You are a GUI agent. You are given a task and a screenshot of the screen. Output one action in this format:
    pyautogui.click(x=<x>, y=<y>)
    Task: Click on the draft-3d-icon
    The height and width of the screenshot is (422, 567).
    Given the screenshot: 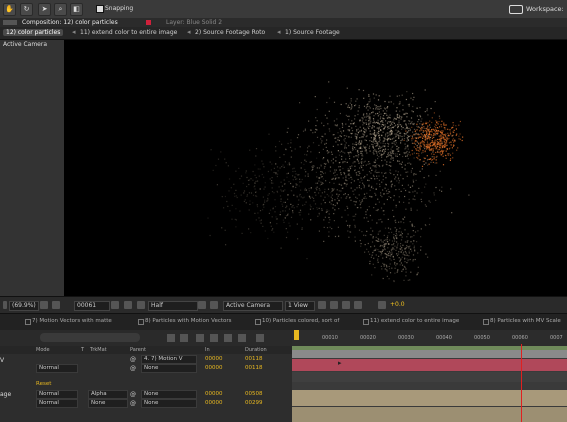 What is the action you would take?
    pyautogui.click(x=184, y=338)
    